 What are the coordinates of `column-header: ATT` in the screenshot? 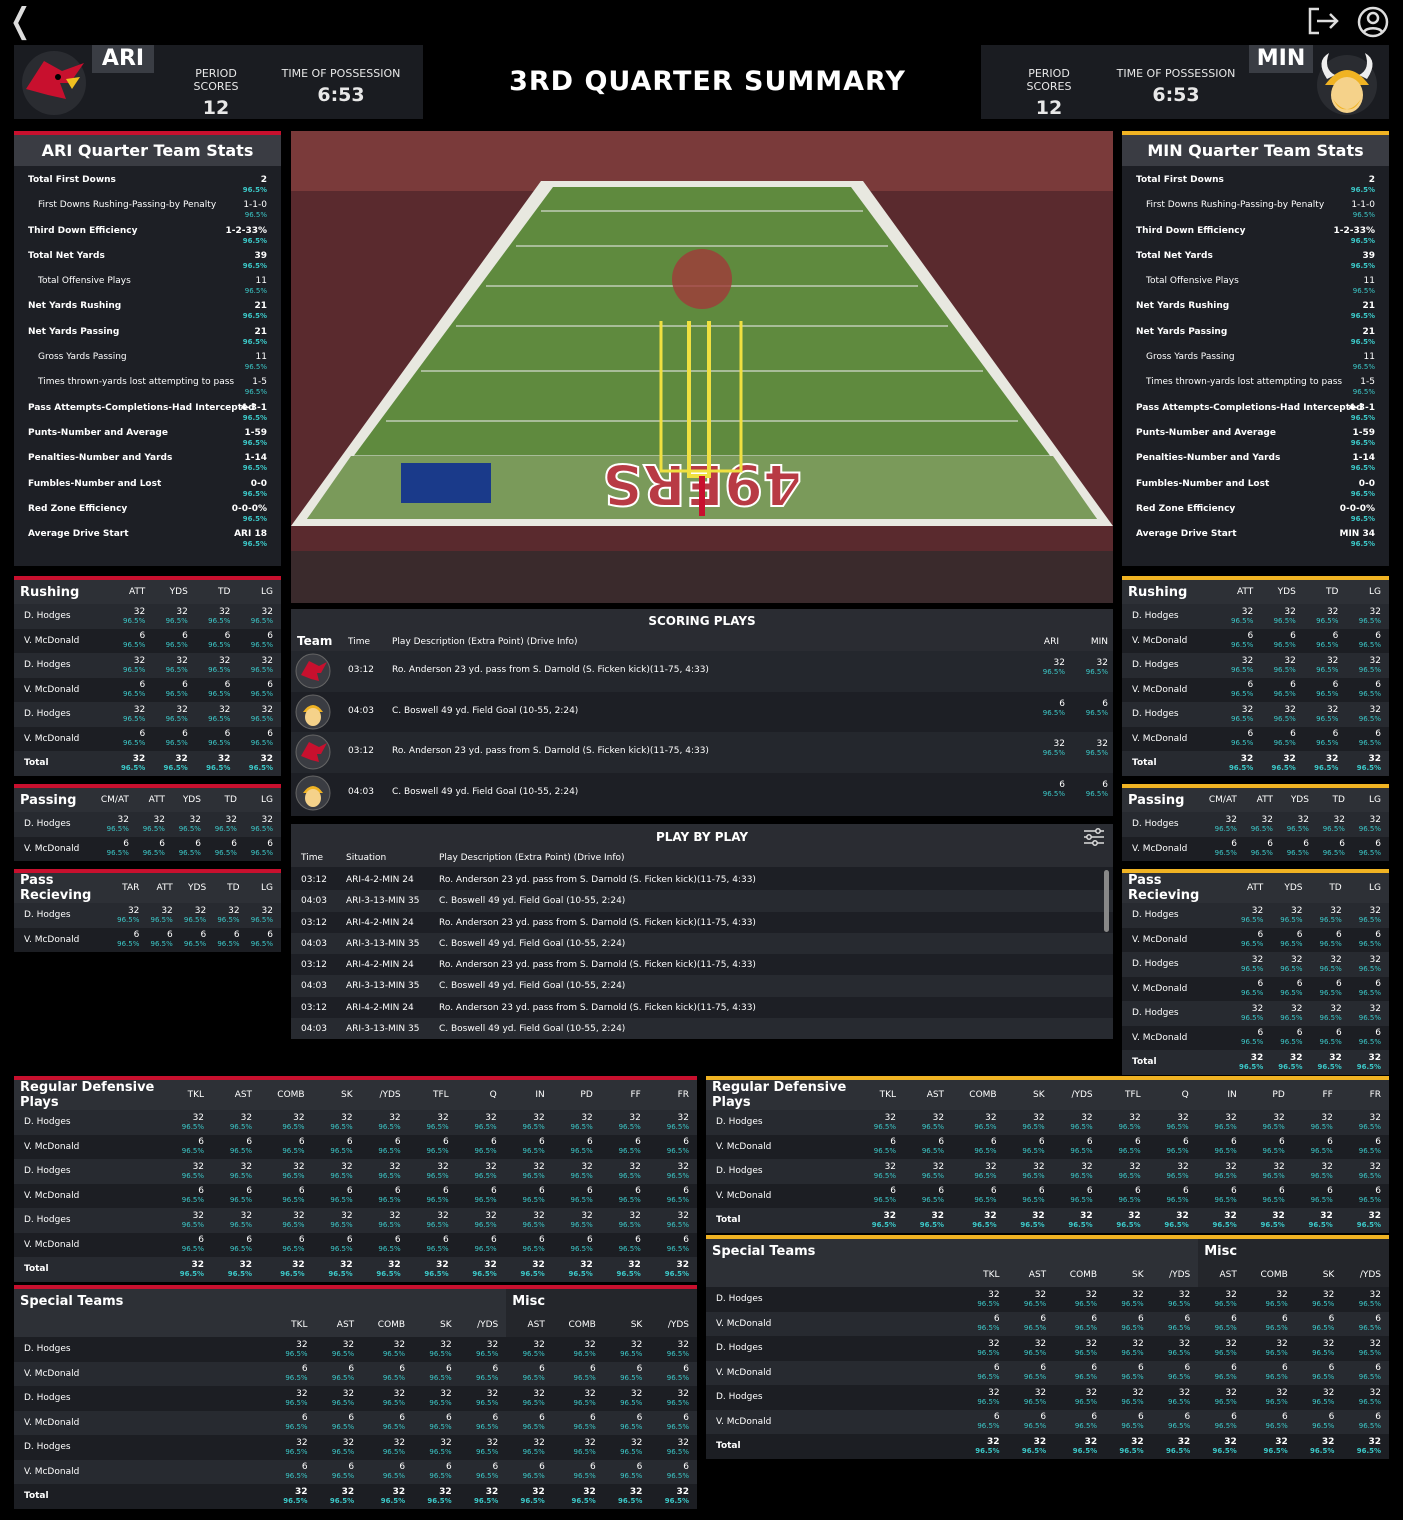 It's located at (132, 592).